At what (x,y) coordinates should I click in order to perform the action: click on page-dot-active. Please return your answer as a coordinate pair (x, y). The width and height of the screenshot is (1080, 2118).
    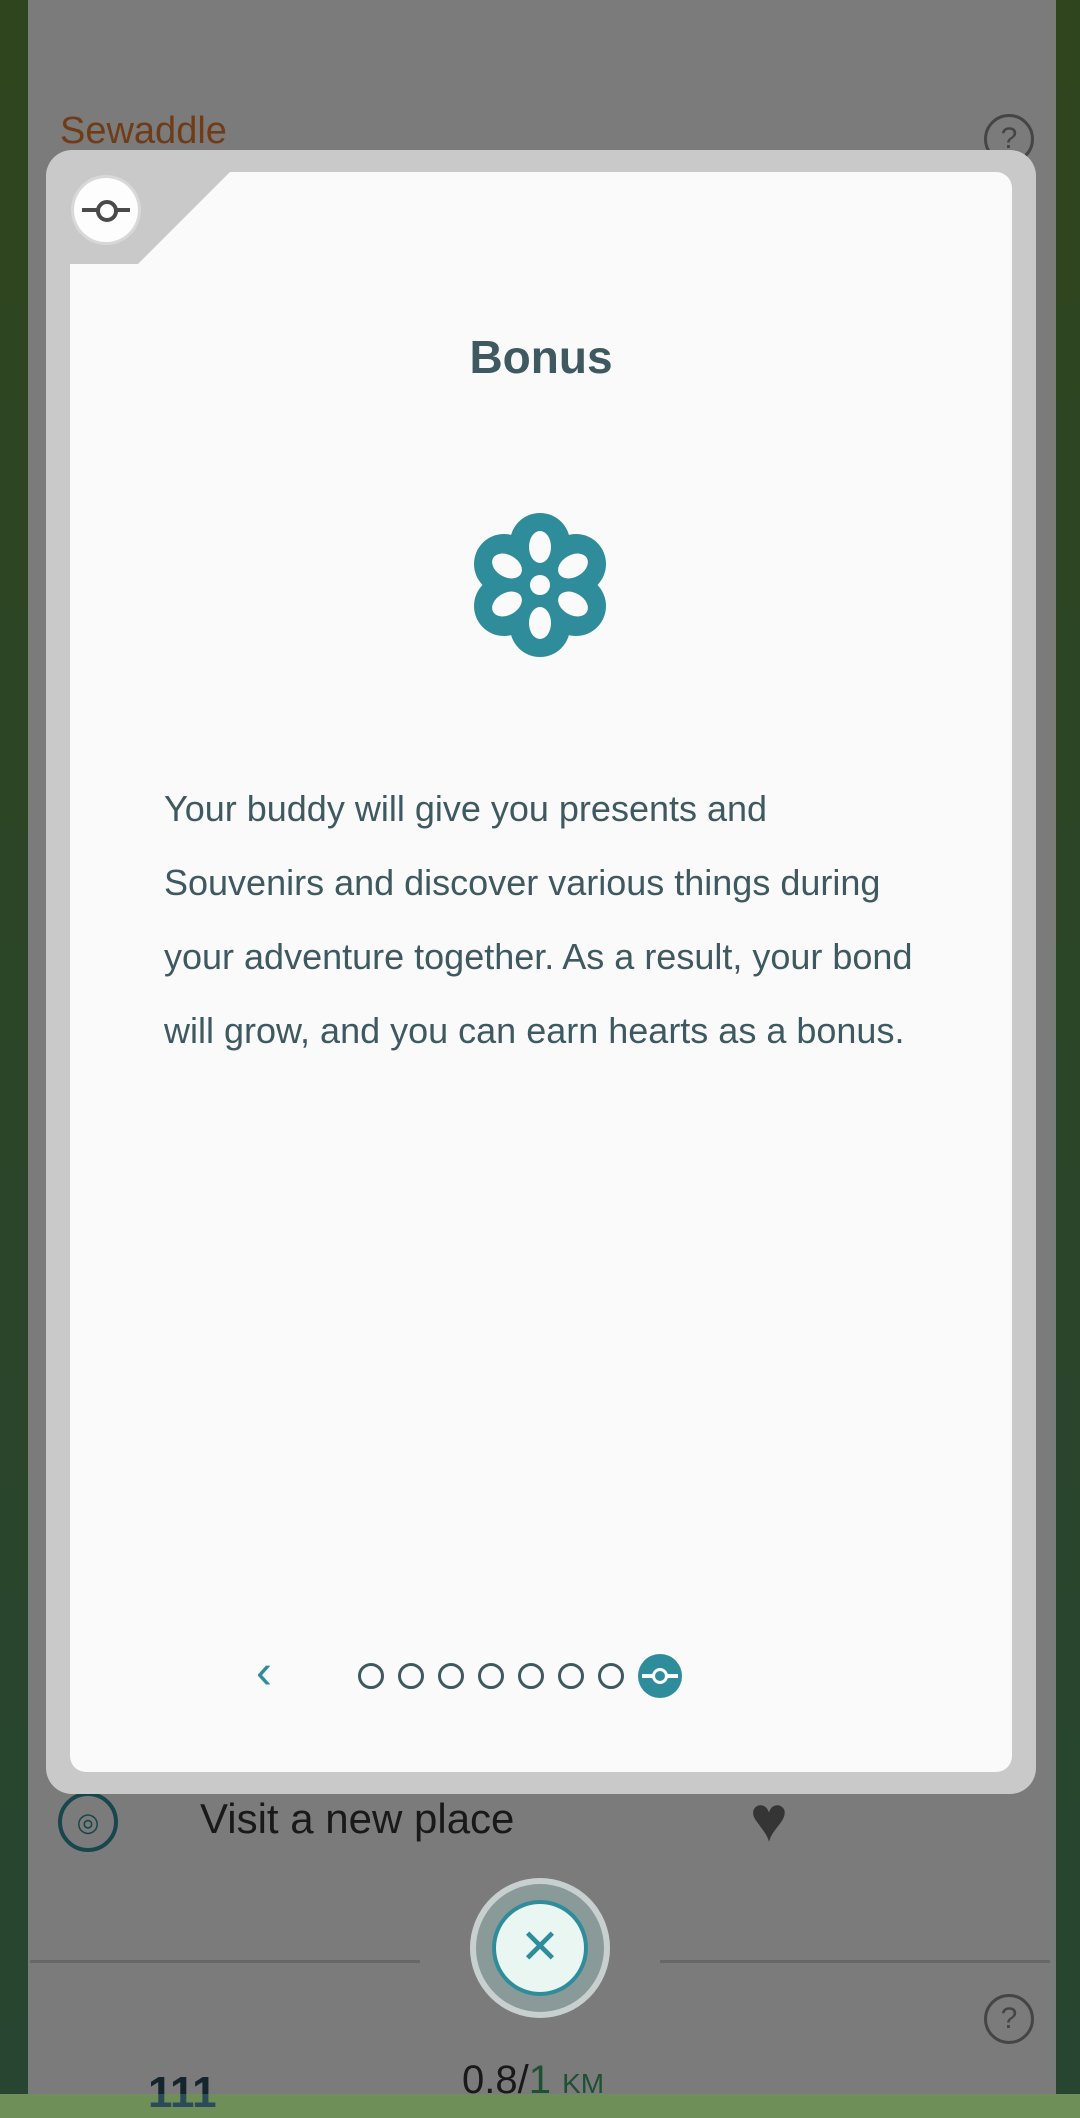
    Looking at the image, I should click on (660, 1676).